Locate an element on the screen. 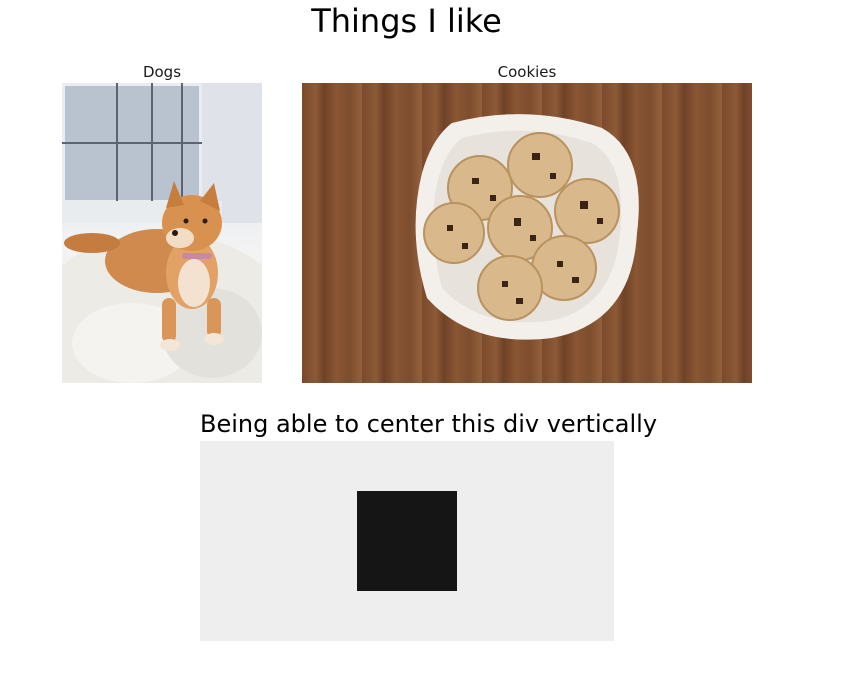 This screenshot has height=693, width=851. page-title: Things I like is located at coordinates (406, 21).